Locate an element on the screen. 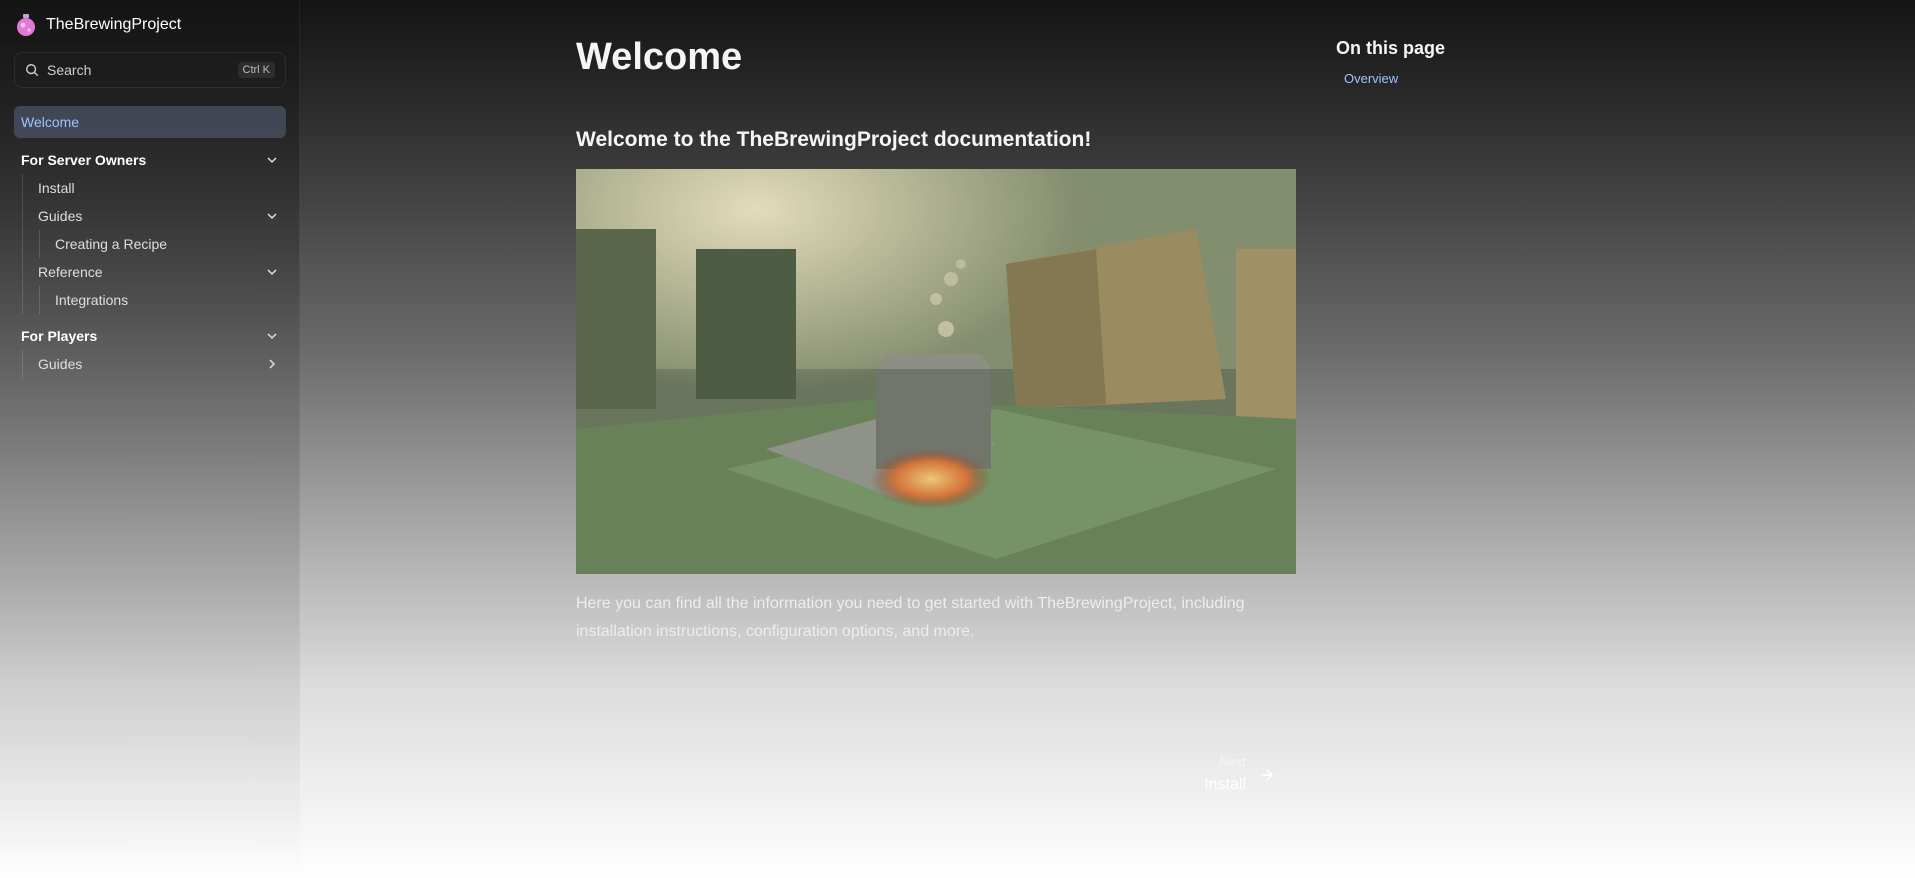 The height and width of the screenshot is (878, 1915). next-label: Next is located at coordinates (1232, 761).